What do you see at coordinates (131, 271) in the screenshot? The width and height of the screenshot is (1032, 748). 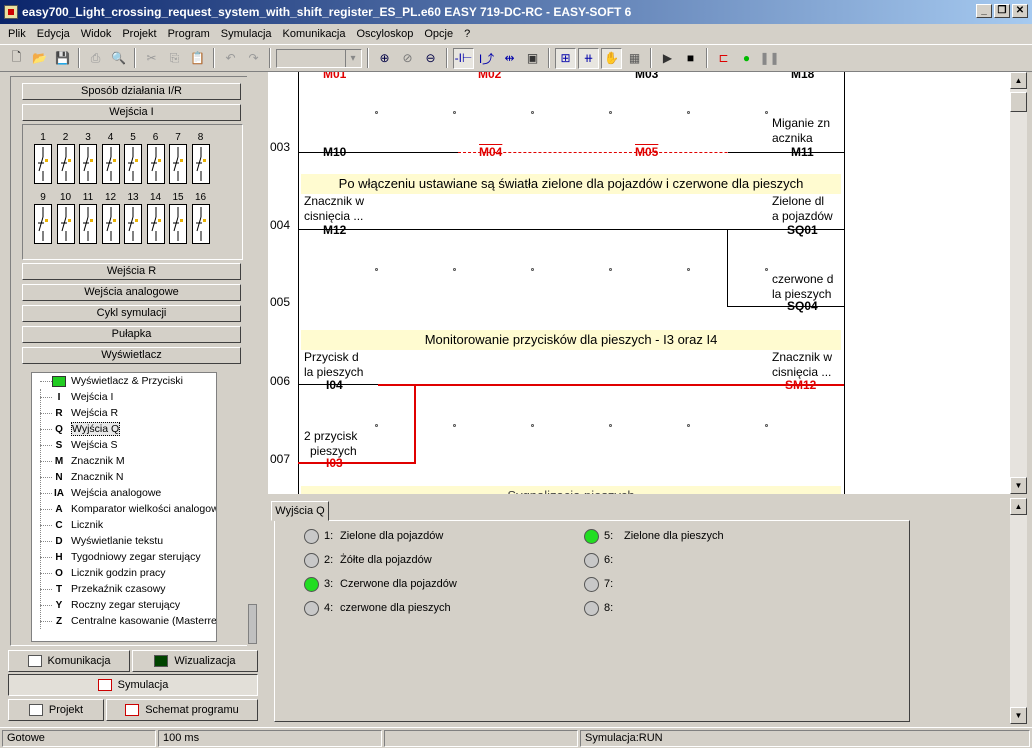 I see `section-inputs-r: Wejścia R` at bounding box center [131, 271].